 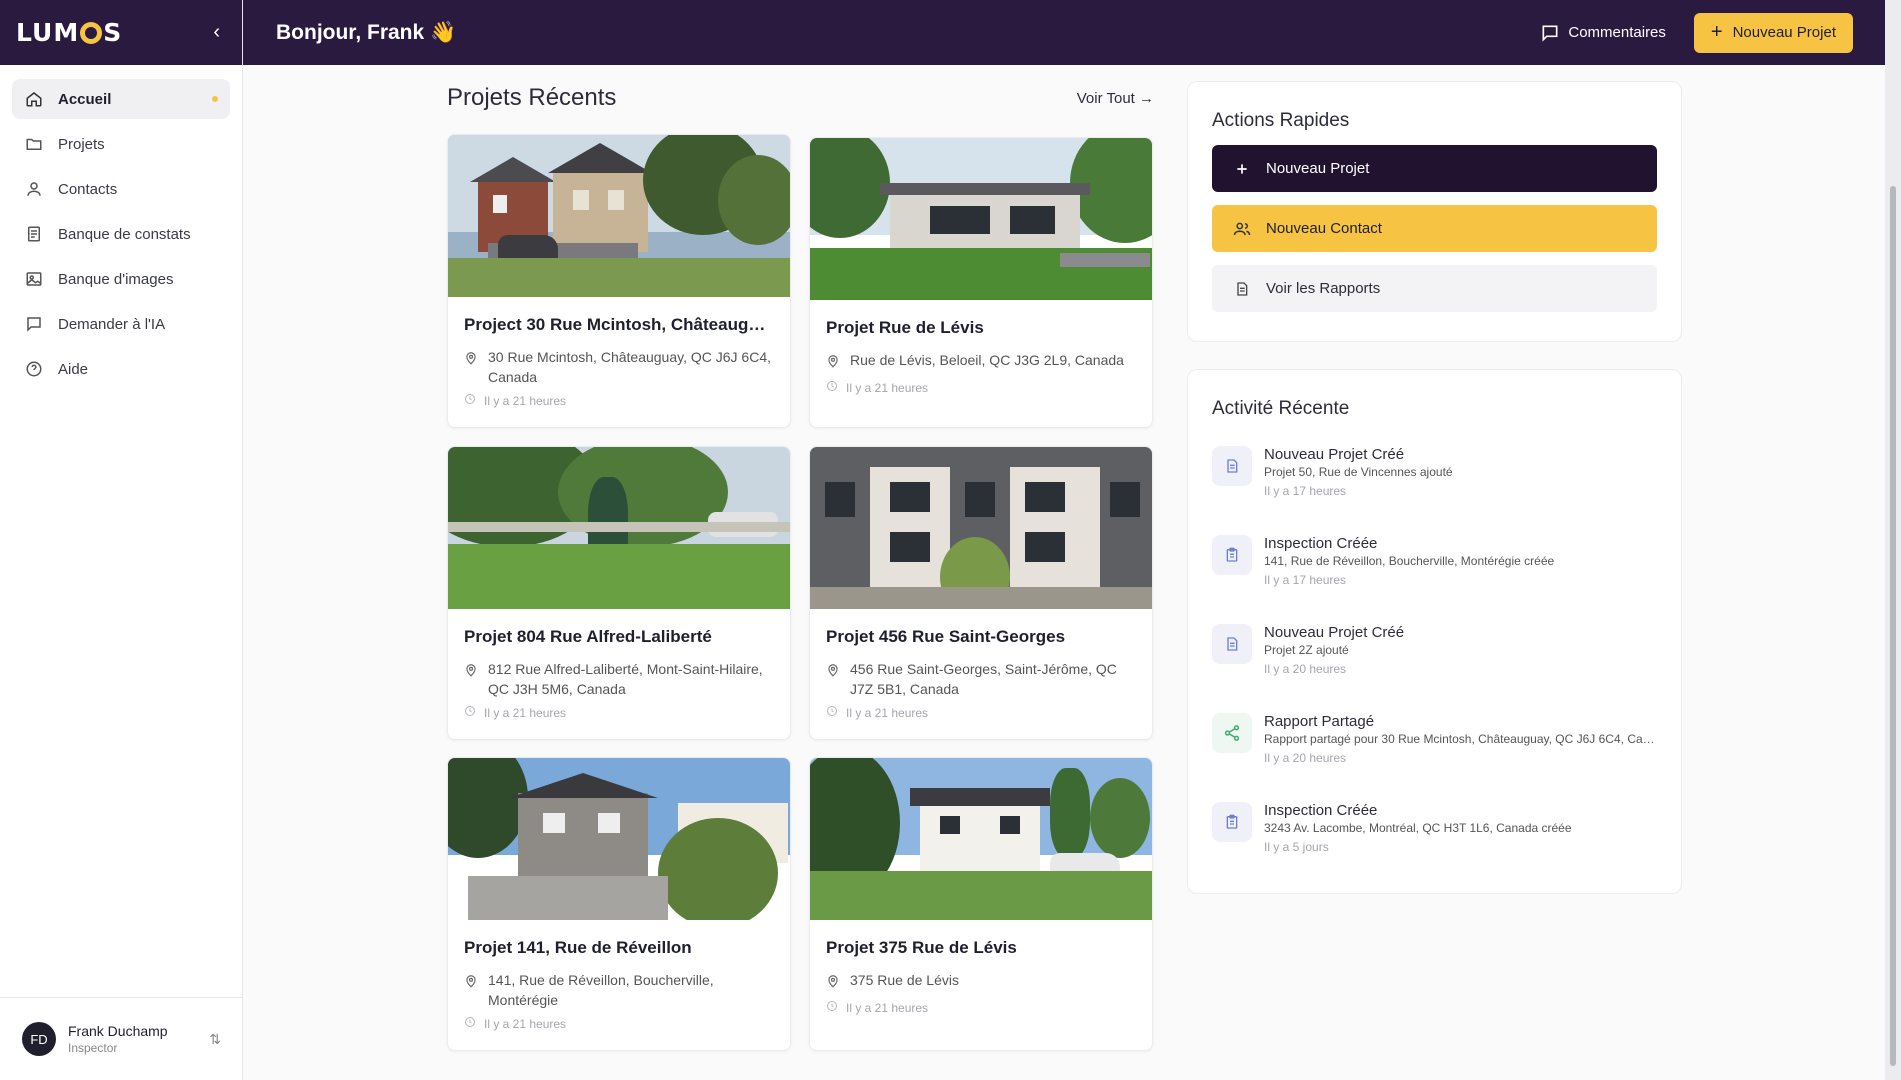 What do you see at coordinates (116, 279) in the screenshot?
I see `sidebar-item-label: Banque d'images` at bounding box center [116, 279].